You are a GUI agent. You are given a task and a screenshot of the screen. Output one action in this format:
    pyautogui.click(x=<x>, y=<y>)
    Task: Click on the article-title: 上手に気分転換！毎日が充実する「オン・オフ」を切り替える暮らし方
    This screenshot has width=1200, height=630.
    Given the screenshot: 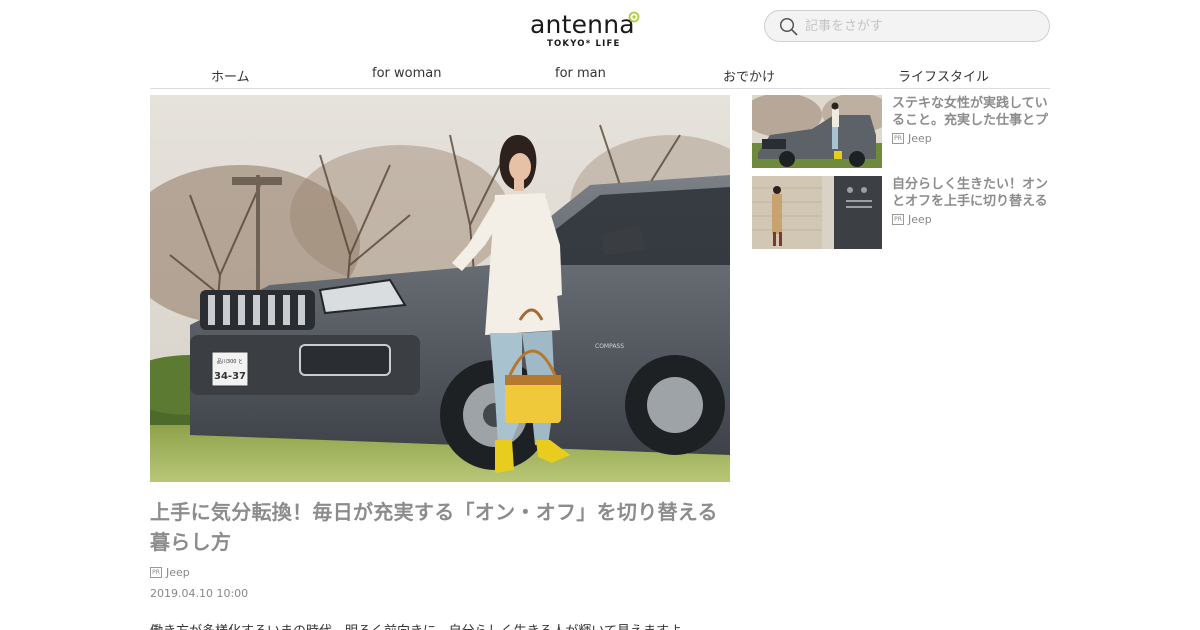 What is the action you would take?
    pyautogui.click(x=440, y=527)
    